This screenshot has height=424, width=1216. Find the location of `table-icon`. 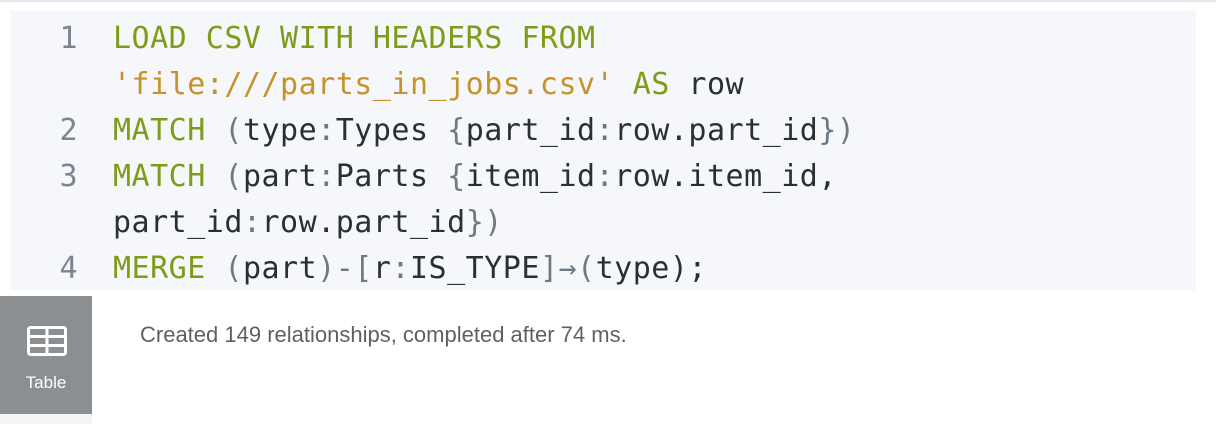

table-icon is located at coordinates (47, 341).